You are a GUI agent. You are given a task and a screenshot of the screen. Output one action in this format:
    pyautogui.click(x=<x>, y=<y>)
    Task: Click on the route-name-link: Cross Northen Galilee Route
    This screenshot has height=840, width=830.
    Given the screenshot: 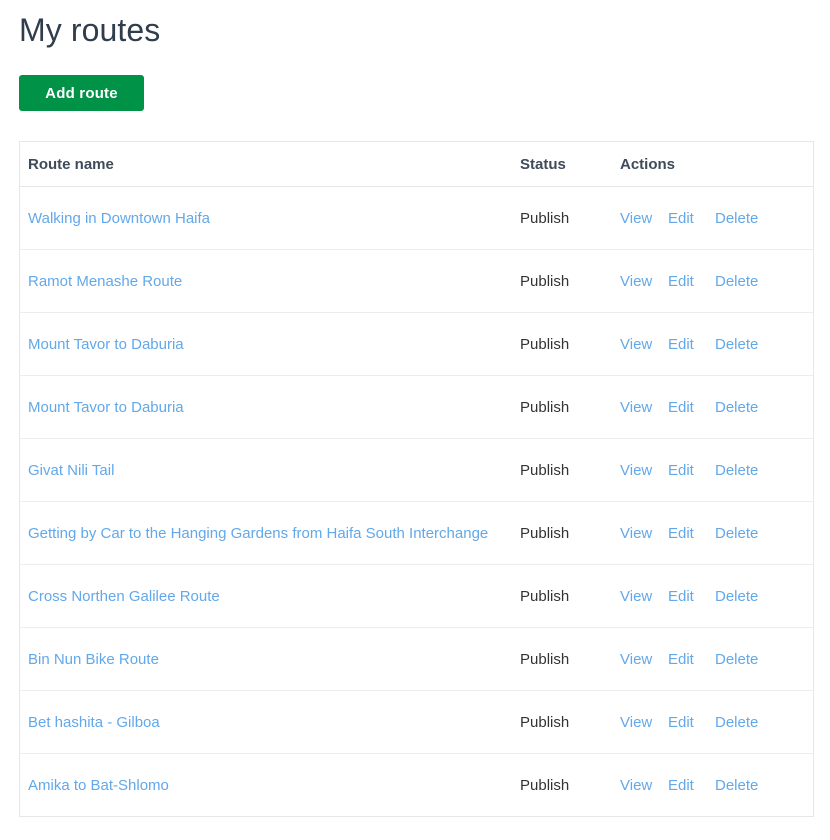 What is the action you would take?
    pyautogui.click(x=124, y=596)
    